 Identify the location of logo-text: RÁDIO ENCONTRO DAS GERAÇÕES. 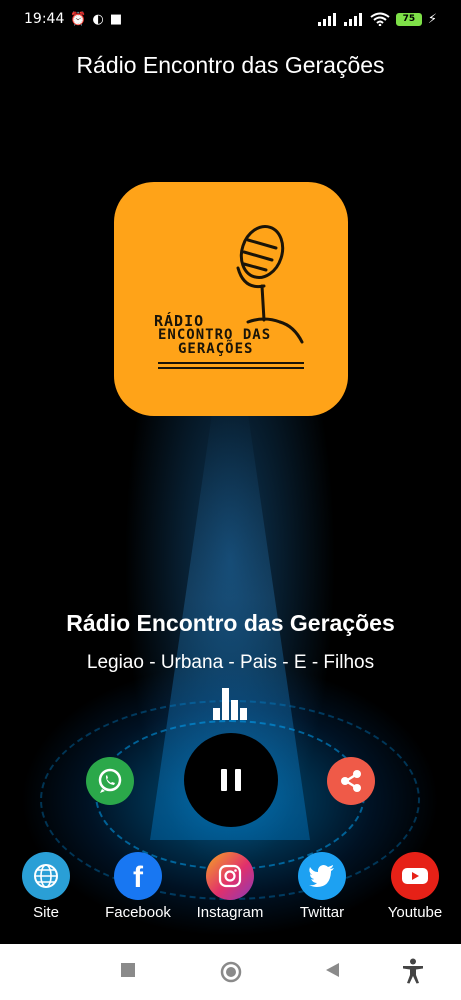
(213, 334).